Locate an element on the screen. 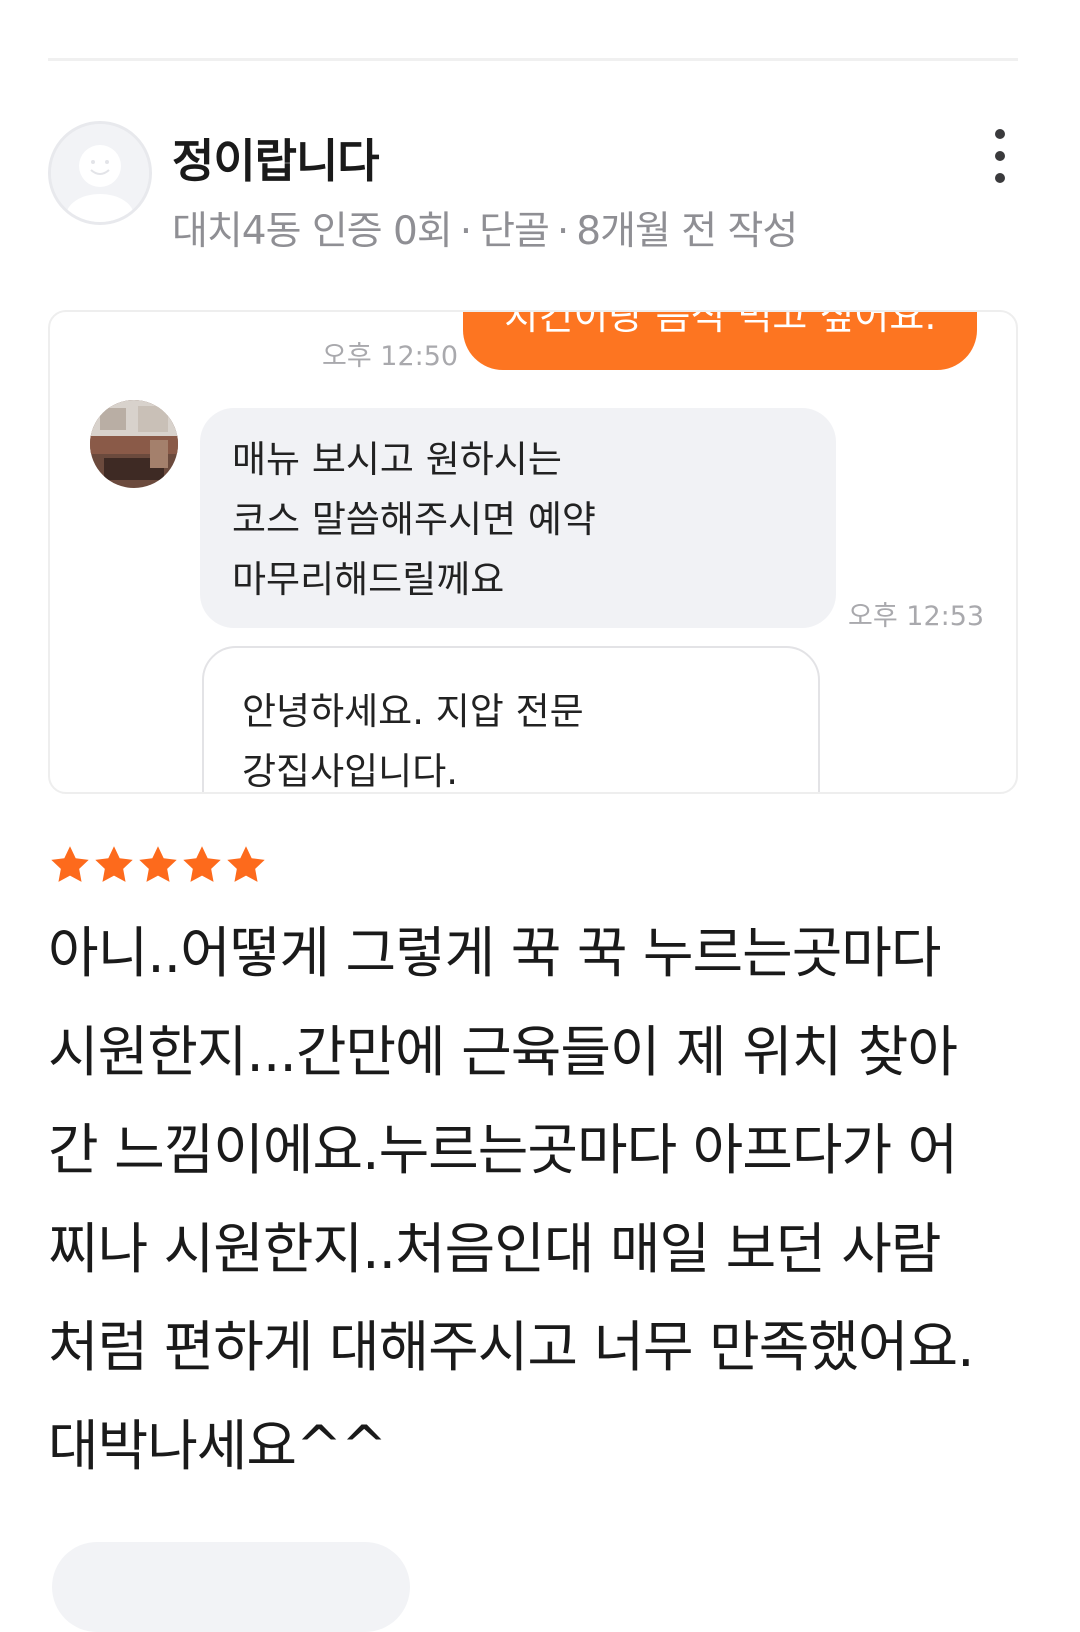  top-divider is located at coordinates (533, 59).